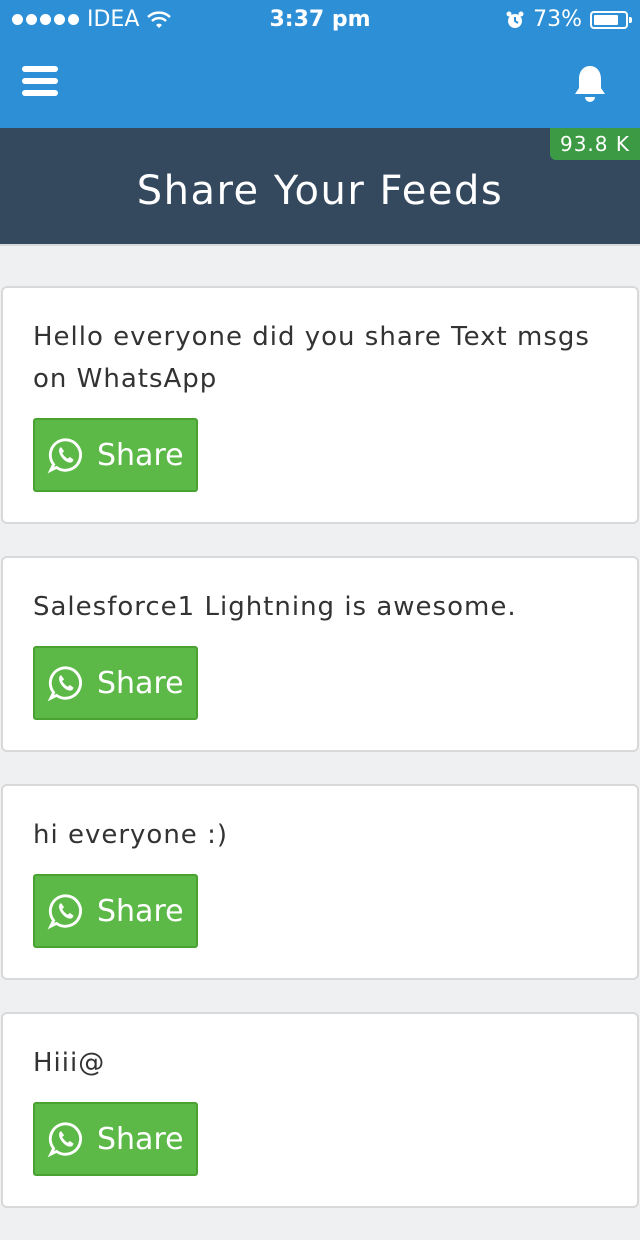 The width and height of the screenshot is (640, 1240). Describe the element at coordinates (40, 84) in the screenshot. I see `menu-button` at that location.